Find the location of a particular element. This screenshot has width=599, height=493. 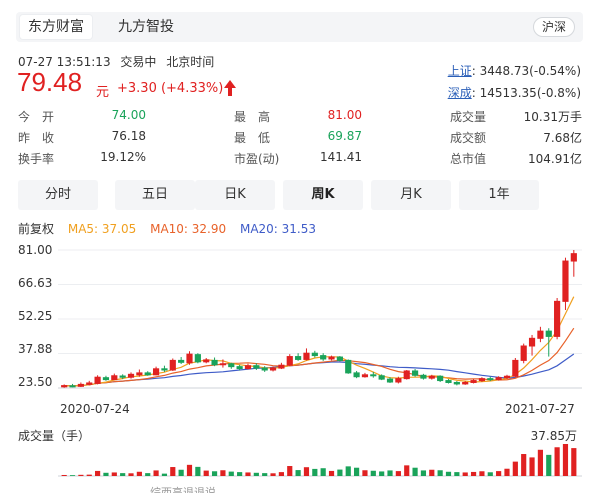

period-button-1year: 1年 is located at coordinates (499, 195).